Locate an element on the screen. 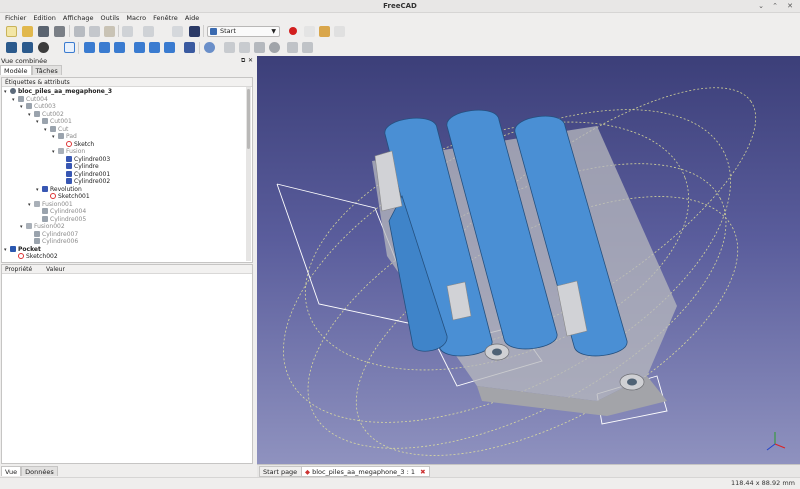 The width and height of the screenshot is (800, 489). tab-donnees: Données is located at coordinates (39, 471).